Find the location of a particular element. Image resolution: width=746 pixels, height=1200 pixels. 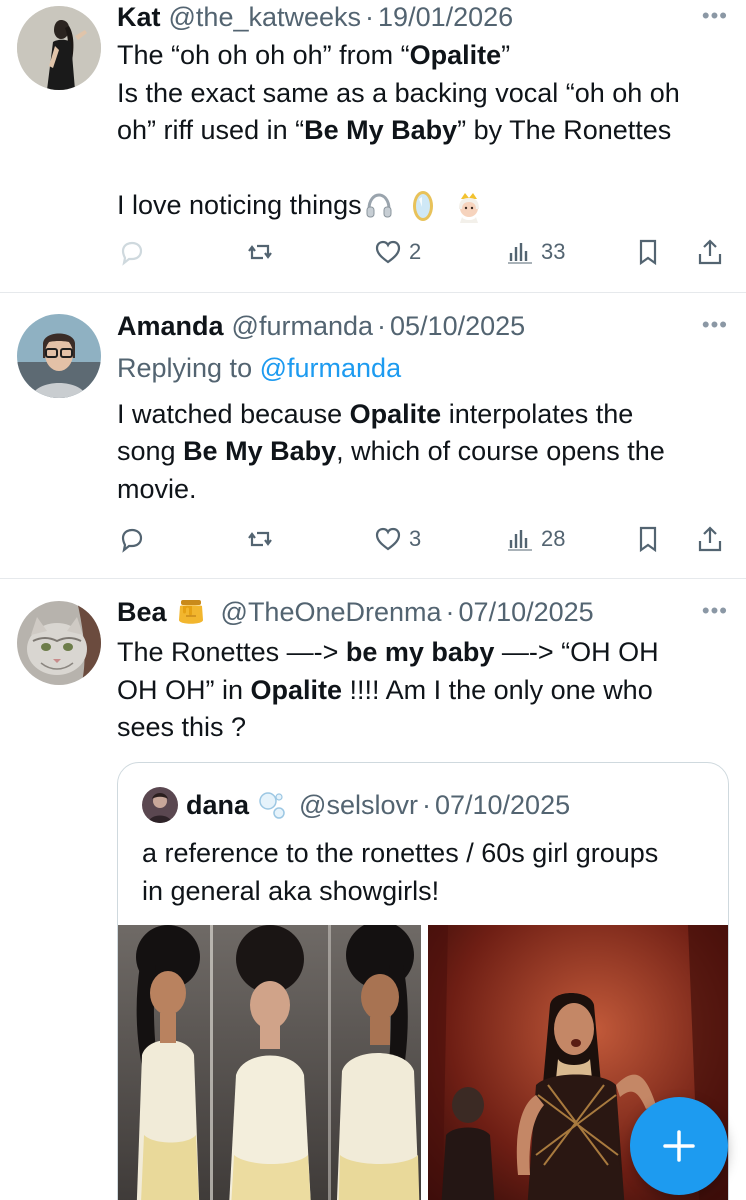

tweet-actions: 2 33 is located at coordinates (427, 252).